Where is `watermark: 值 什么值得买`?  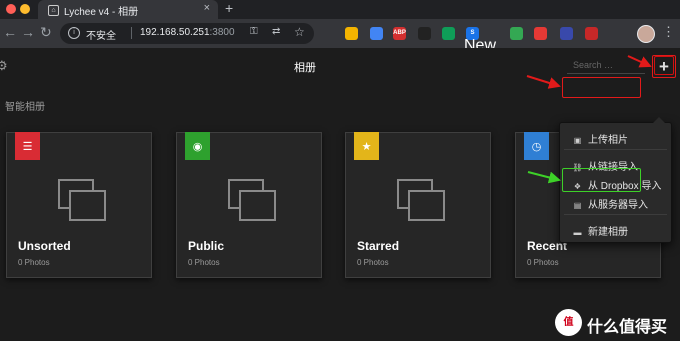 watermark: 值 什么值得买 is located at coordinates (617, 324).